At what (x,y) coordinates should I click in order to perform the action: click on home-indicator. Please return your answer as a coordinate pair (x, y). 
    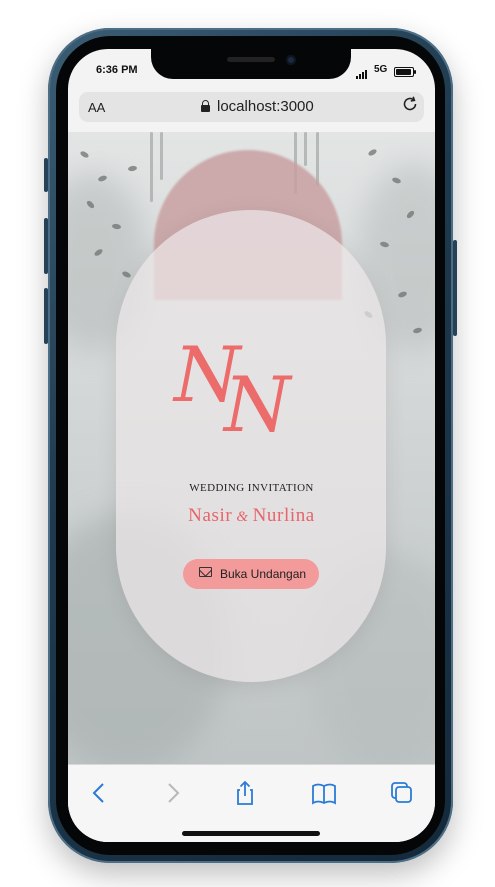
    Looking at the image, I should click on (251, 833).